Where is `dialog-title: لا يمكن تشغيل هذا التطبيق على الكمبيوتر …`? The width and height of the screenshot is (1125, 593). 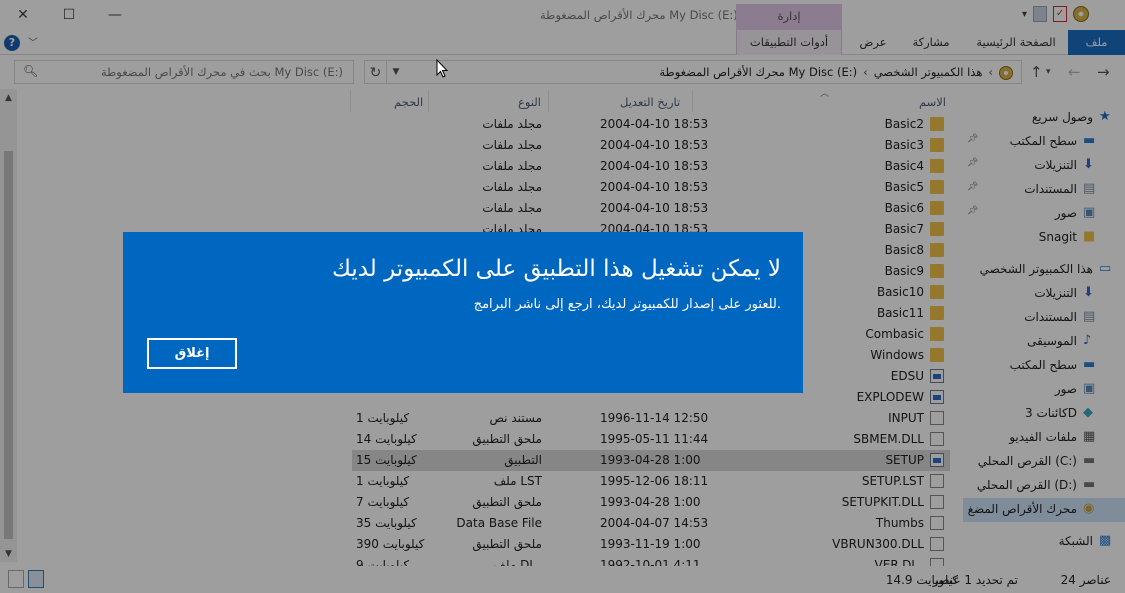
dialog-title: لا يمكن تشغيل هذا التطبيق على الكمبيوتر … is located at coordinates (556, 269).